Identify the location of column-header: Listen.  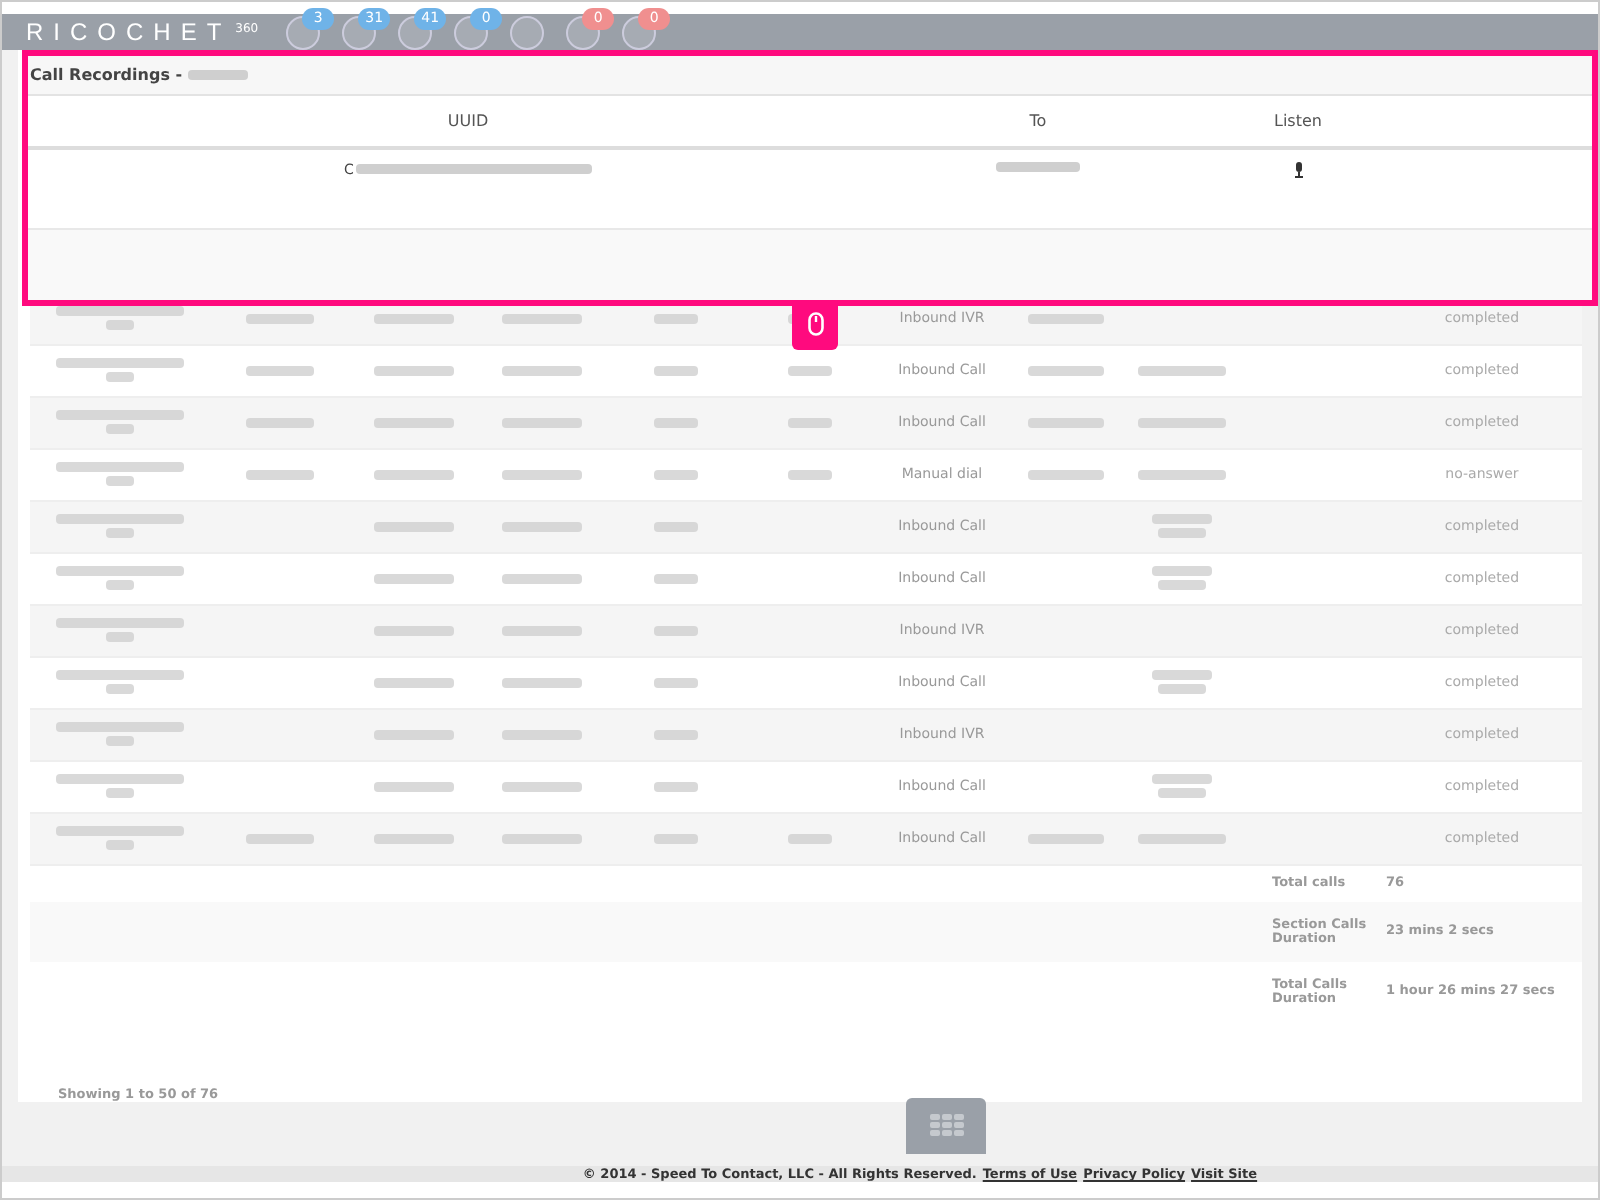
(1298, 120).